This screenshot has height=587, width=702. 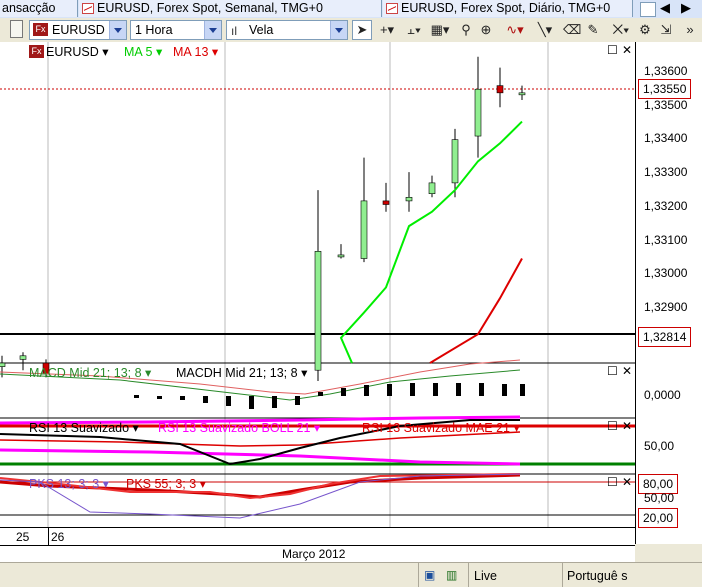 What do you see at coordinates (48, 536) in the screenshot?
I see `day-separator` at bounding box center [48, 536].